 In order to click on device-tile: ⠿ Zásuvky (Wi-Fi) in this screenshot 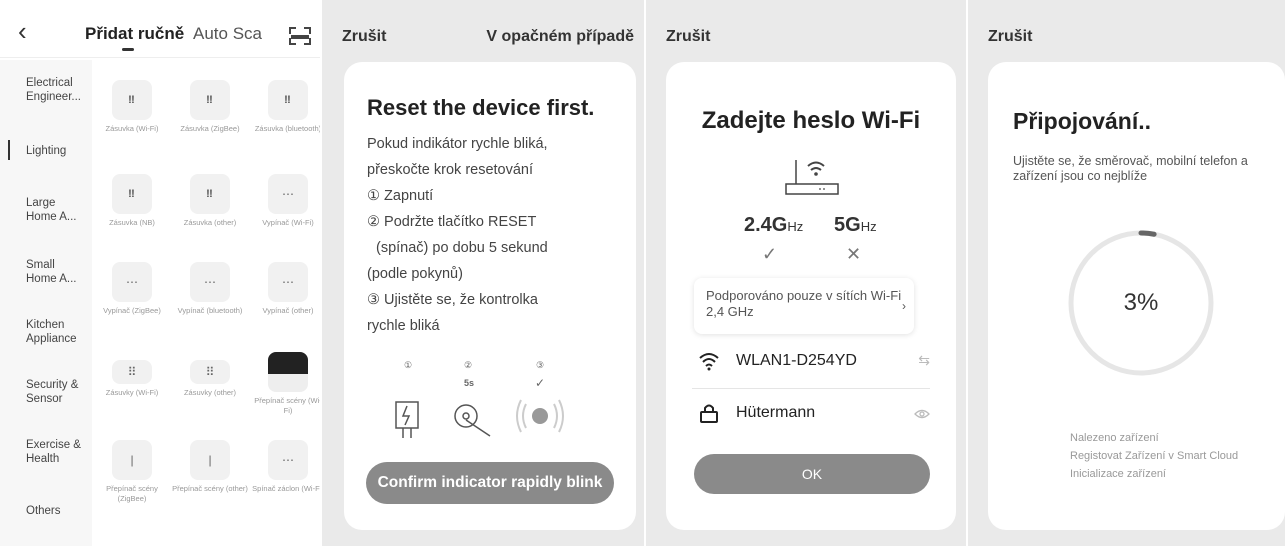, I will do `click(132, 375)`.